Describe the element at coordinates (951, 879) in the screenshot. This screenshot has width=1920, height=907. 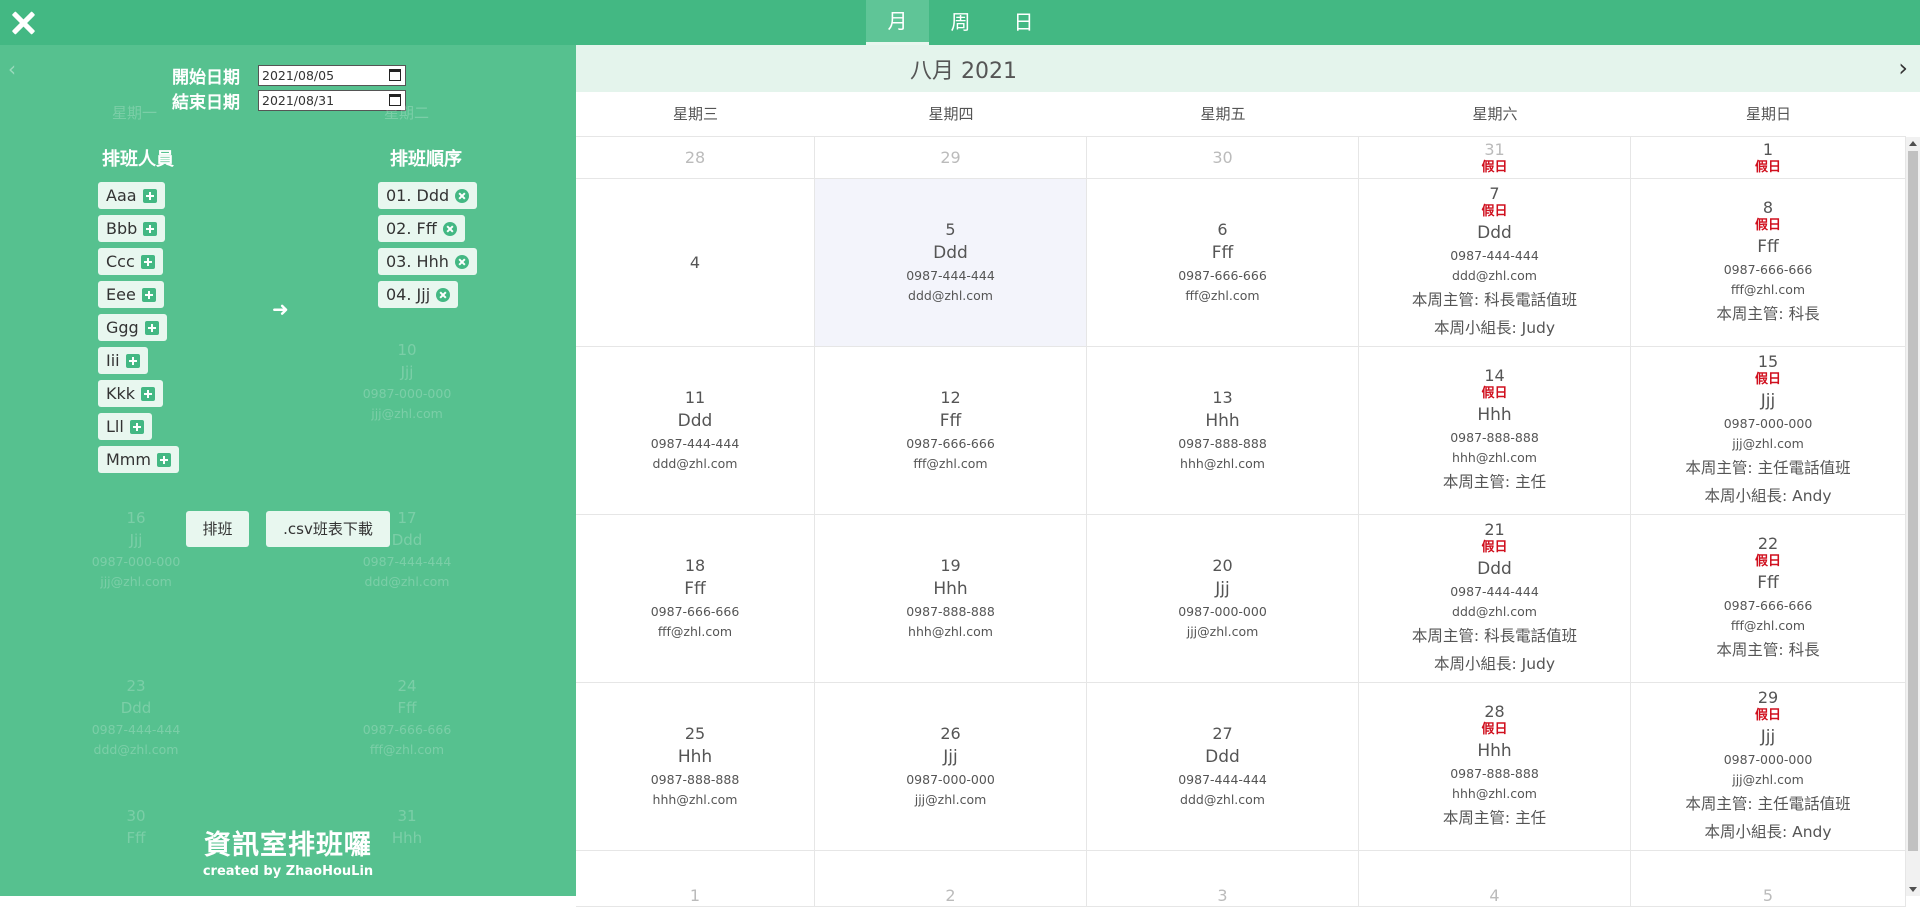
I see `day-cell: 2` at that location.